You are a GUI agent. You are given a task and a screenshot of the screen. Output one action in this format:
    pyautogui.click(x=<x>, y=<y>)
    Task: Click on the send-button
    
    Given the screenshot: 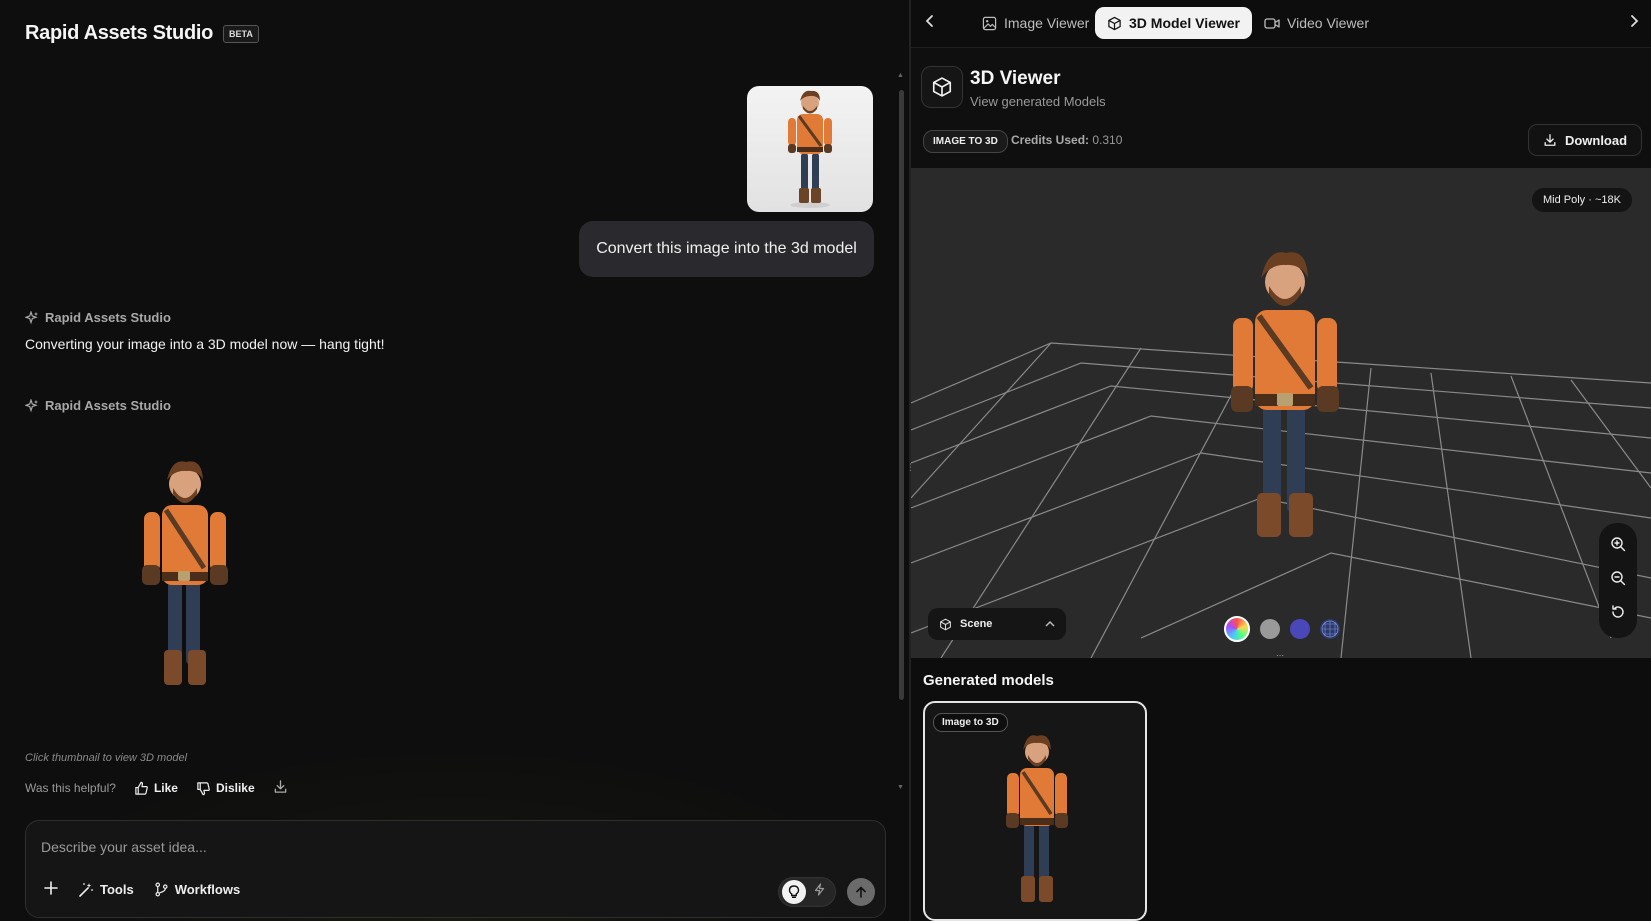 What is the action you would take?
    pyautogui.click(x=861, y=892)
    